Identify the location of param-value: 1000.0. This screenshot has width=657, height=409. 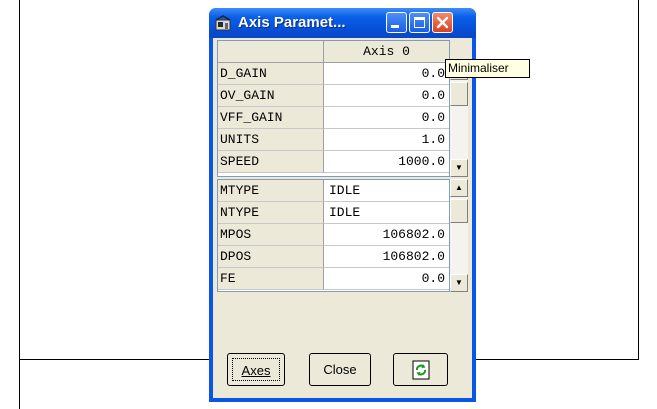
(386, 162).